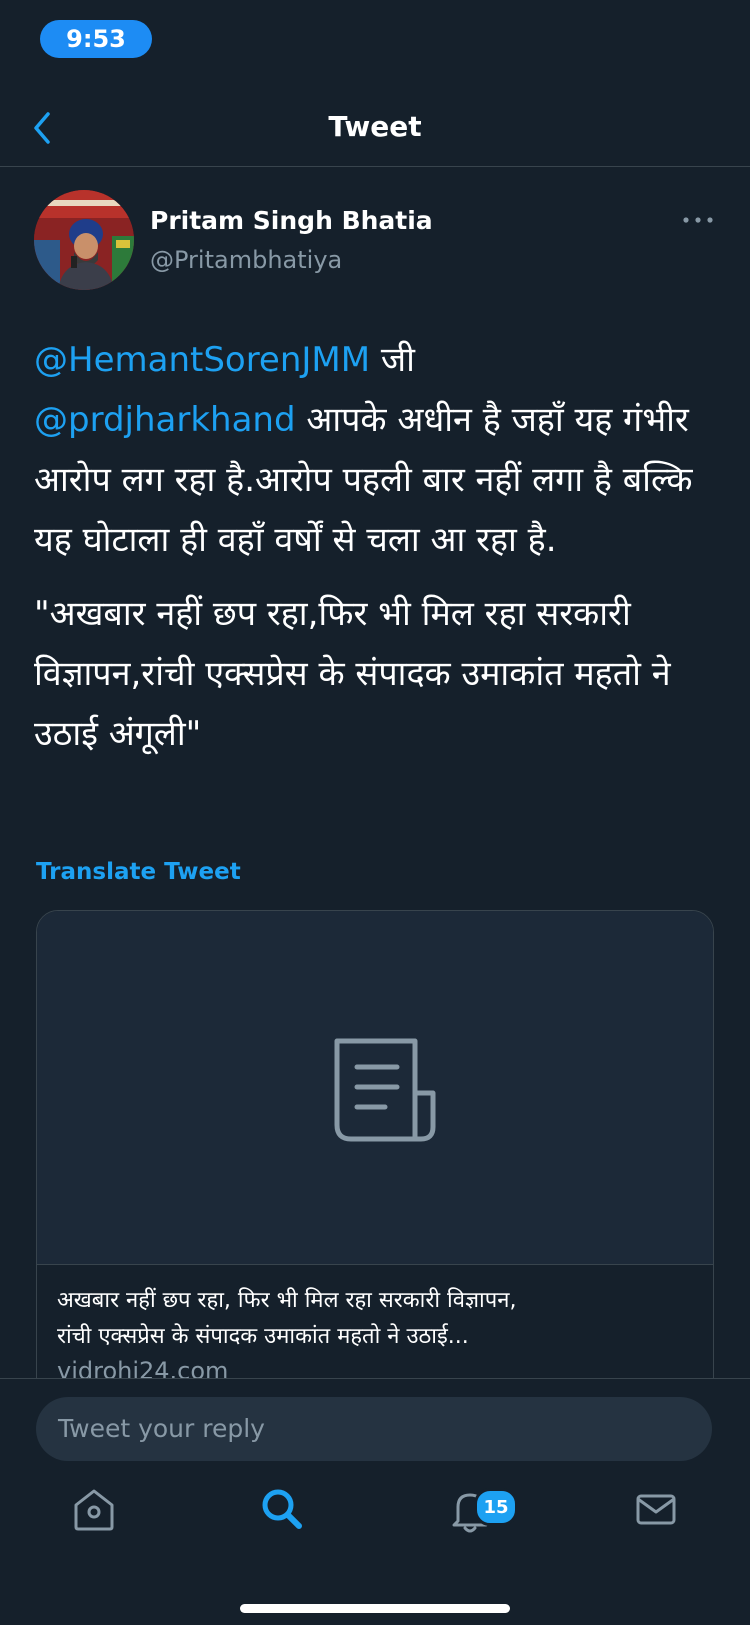  What do you see at coordinates (385, 1090) in the screenshot?
I see `document-icon` at bounding box center [385, 1090].